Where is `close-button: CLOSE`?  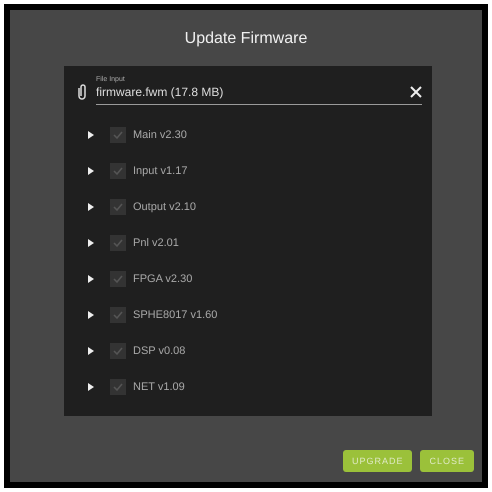
close-button: CLOSE is located at coordinates (447, 461).